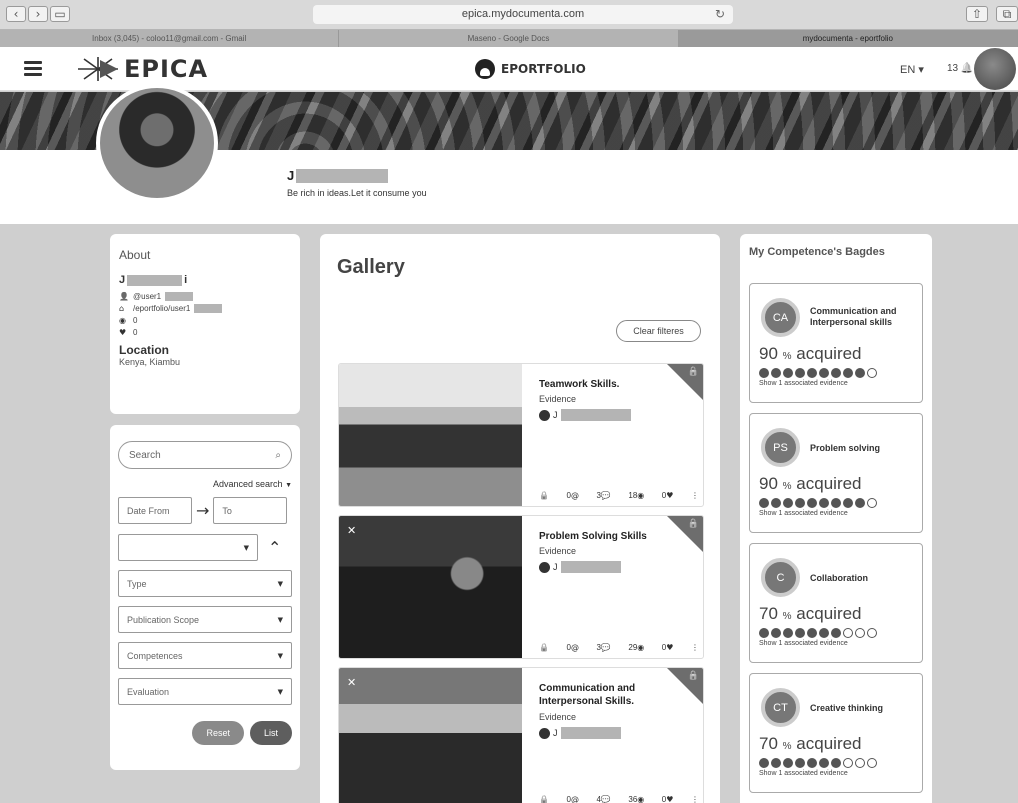  Describe the element at coordinates (145, 455) in the screenshot. I see `search-placeholder: Search` at that location.